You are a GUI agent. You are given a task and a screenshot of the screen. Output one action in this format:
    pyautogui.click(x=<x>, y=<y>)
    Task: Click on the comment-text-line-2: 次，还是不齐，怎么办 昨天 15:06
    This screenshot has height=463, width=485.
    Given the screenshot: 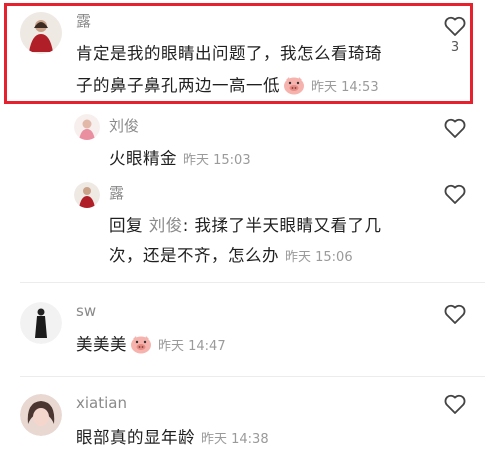 What is the action you would take?
    pyautogui.click(x=231, y=254)
    